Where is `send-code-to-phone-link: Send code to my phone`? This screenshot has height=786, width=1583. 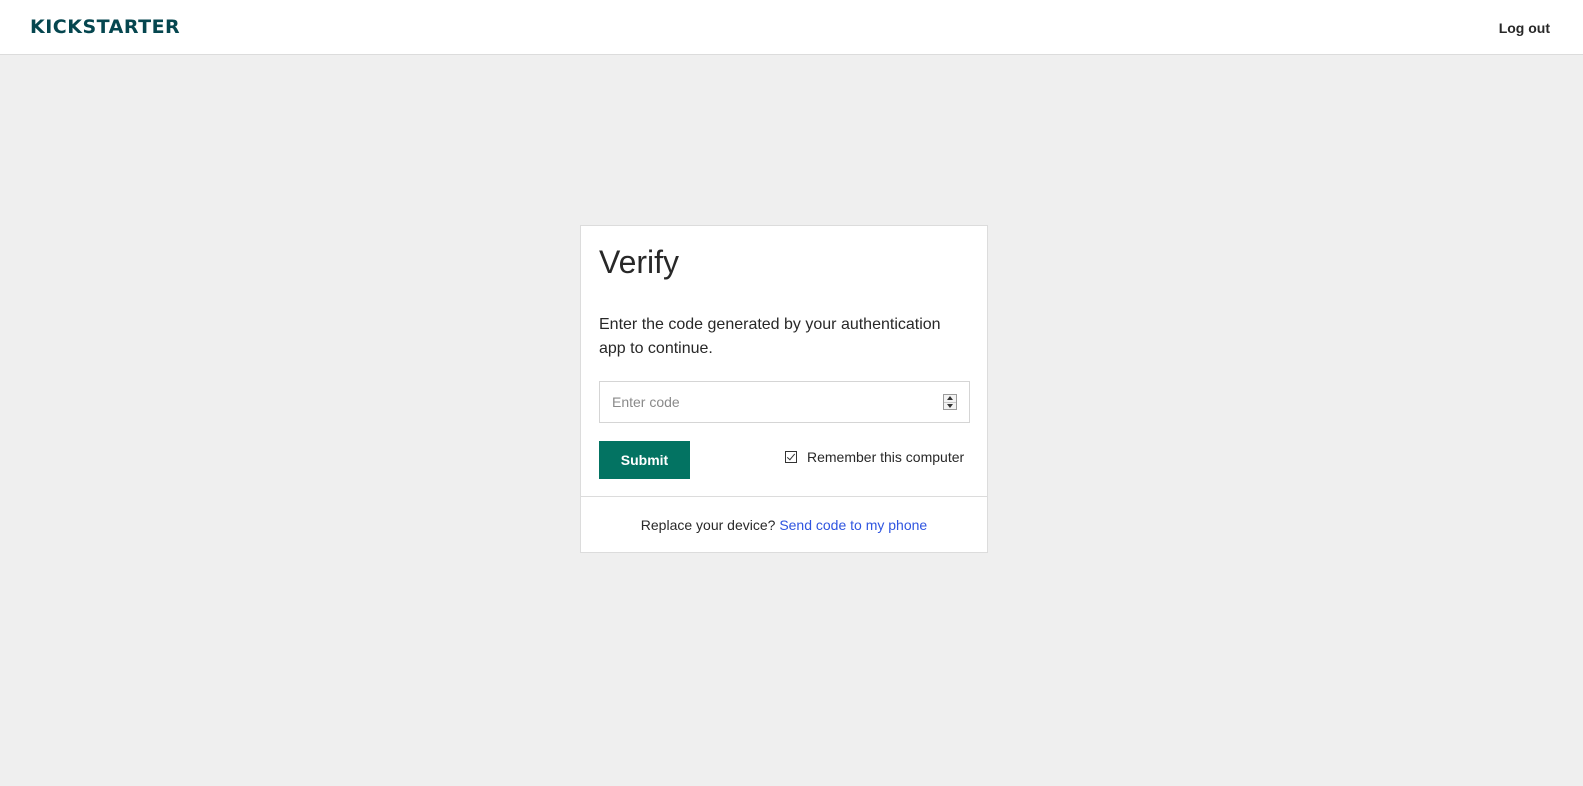 send-code-to-phone-link: Send code to my phone is located at coordinates (853, 525).